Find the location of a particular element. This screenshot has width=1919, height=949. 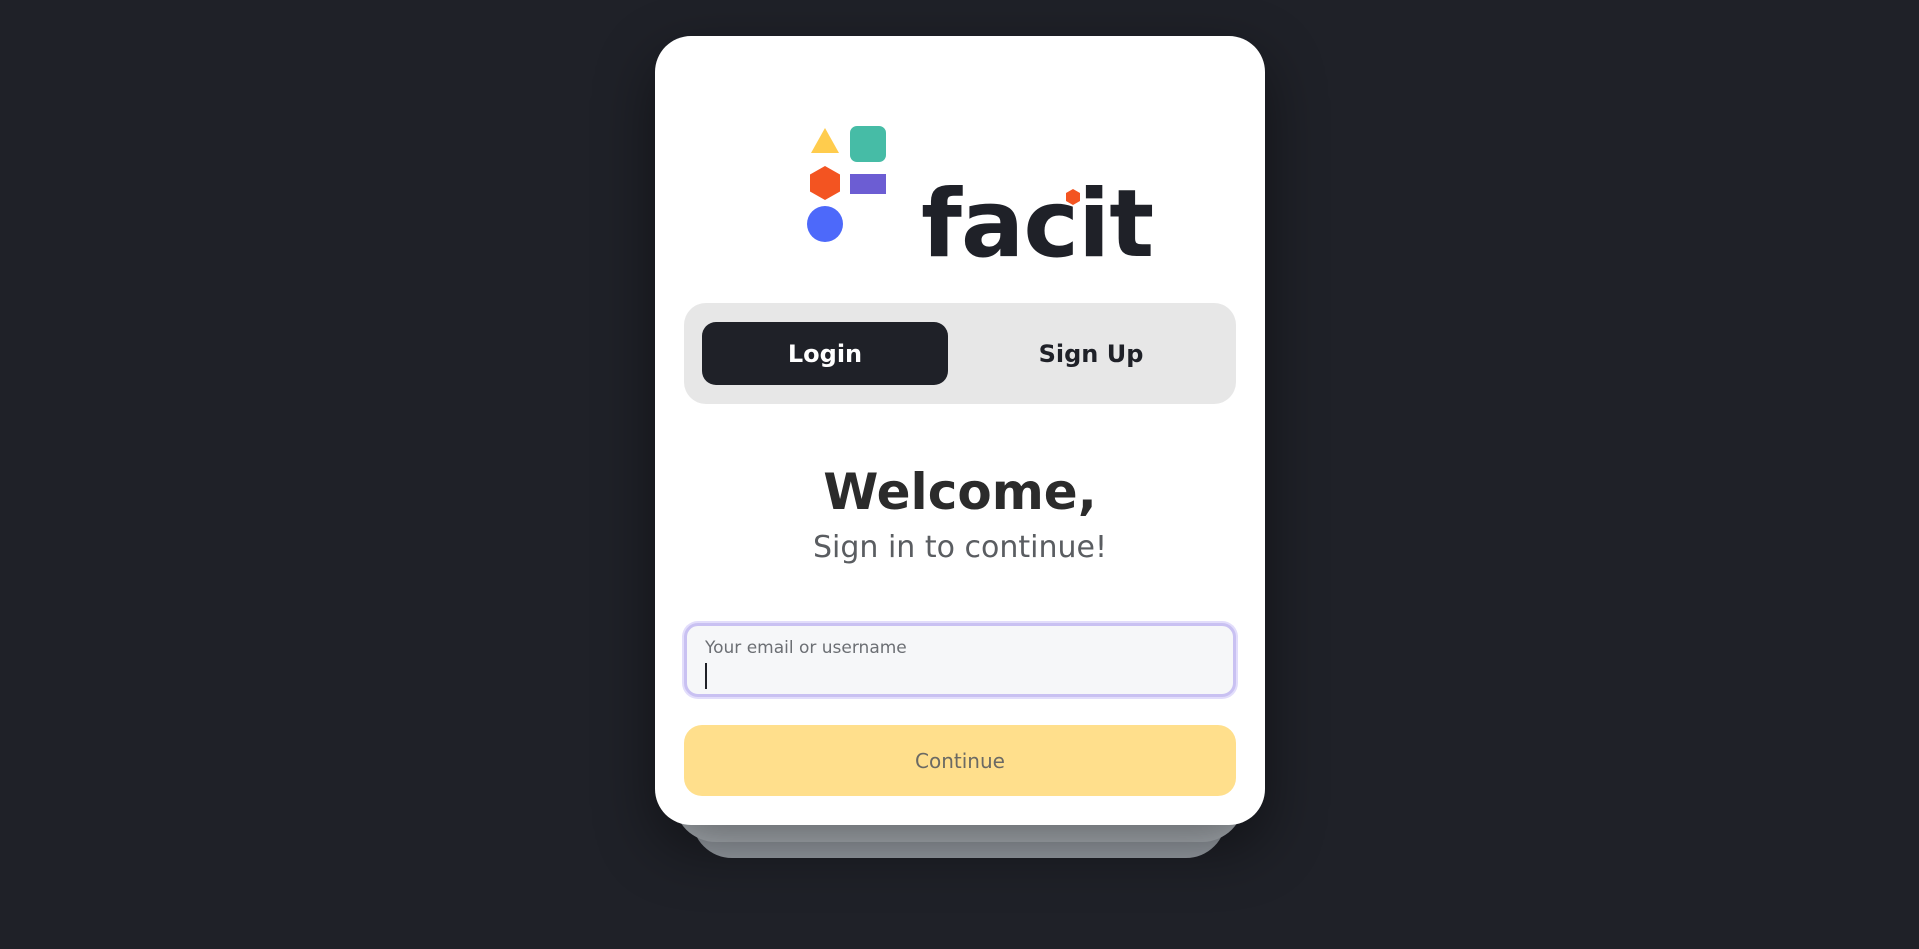

logo-wordmark: facit is located at coordinates (1037, 224).